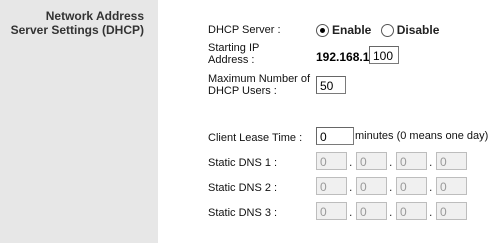 This screenshot has width=504, height=243. What do you see at coordinates (331, 85) in the screenshot?
I see `max-users-input: 50` at bounding box center [331, 85].